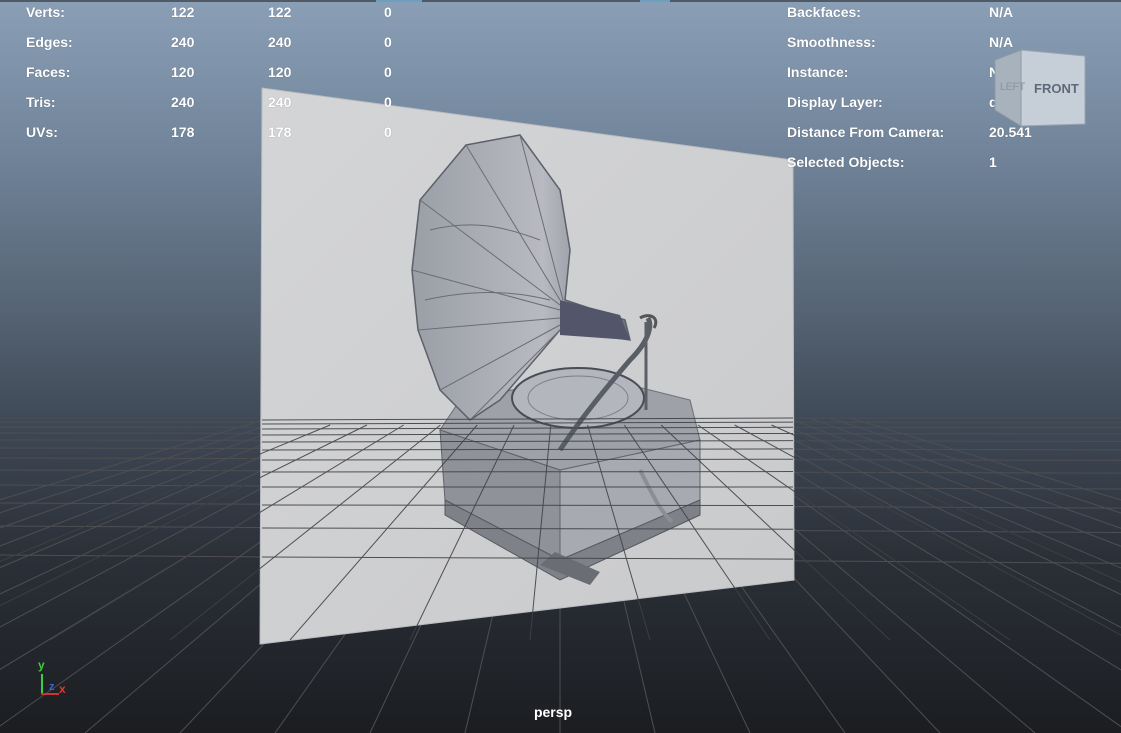  What do you see at coordinates (835, 102) in the screenshot?
I see `info-label: Display Layer:` at bounding box center [835, 102].